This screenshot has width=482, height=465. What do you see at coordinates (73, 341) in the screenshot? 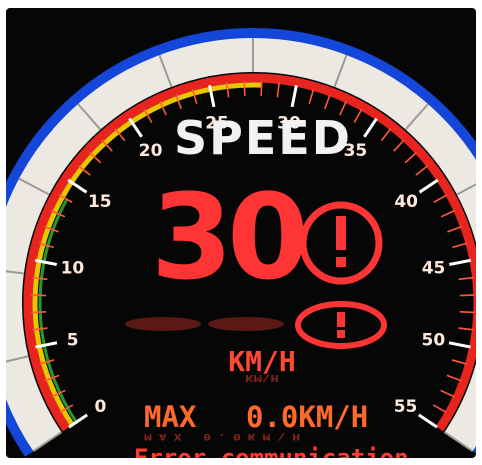
I see `tick-label: 5` at bounding box center [73, 341].